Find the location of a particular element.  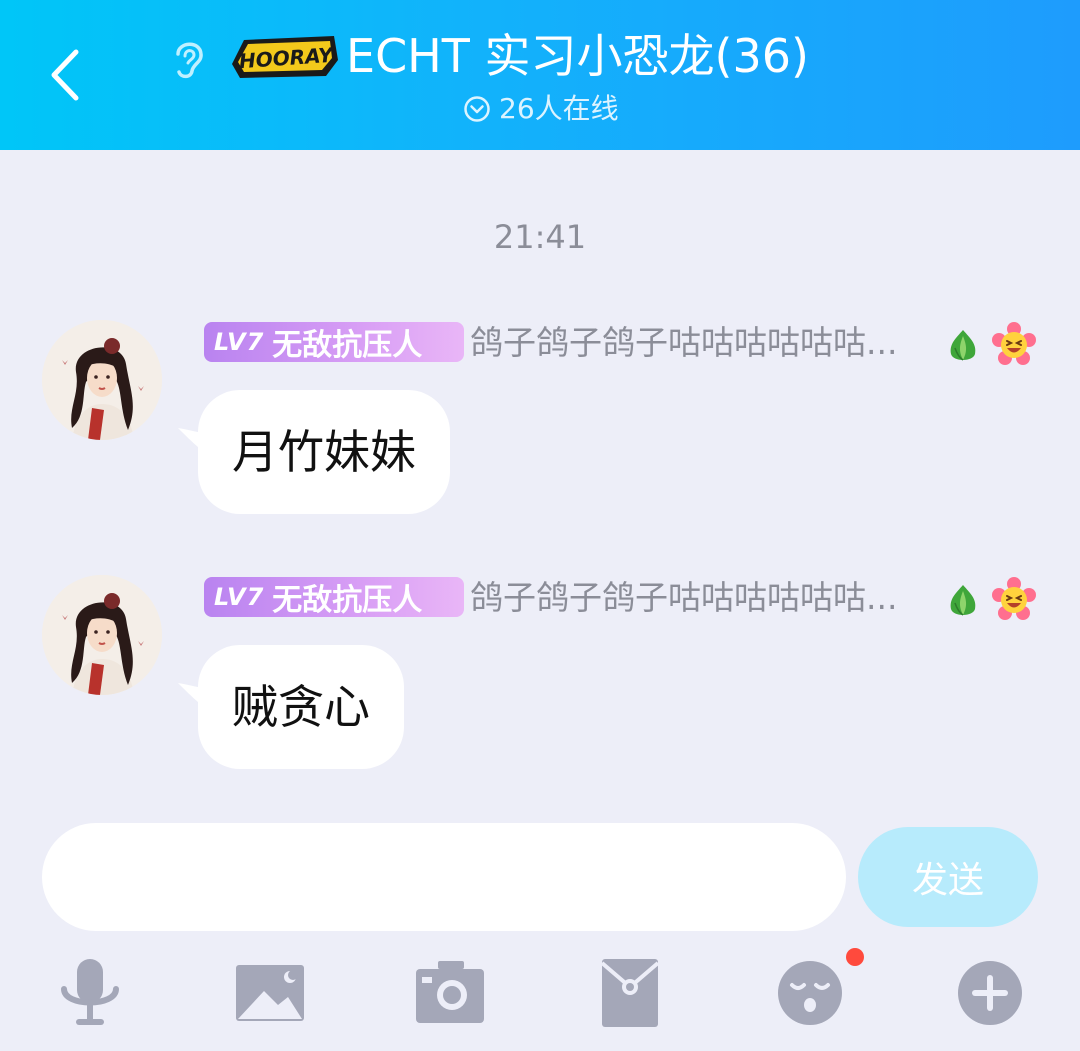

plus-icon is located at coordinates (990, 993).